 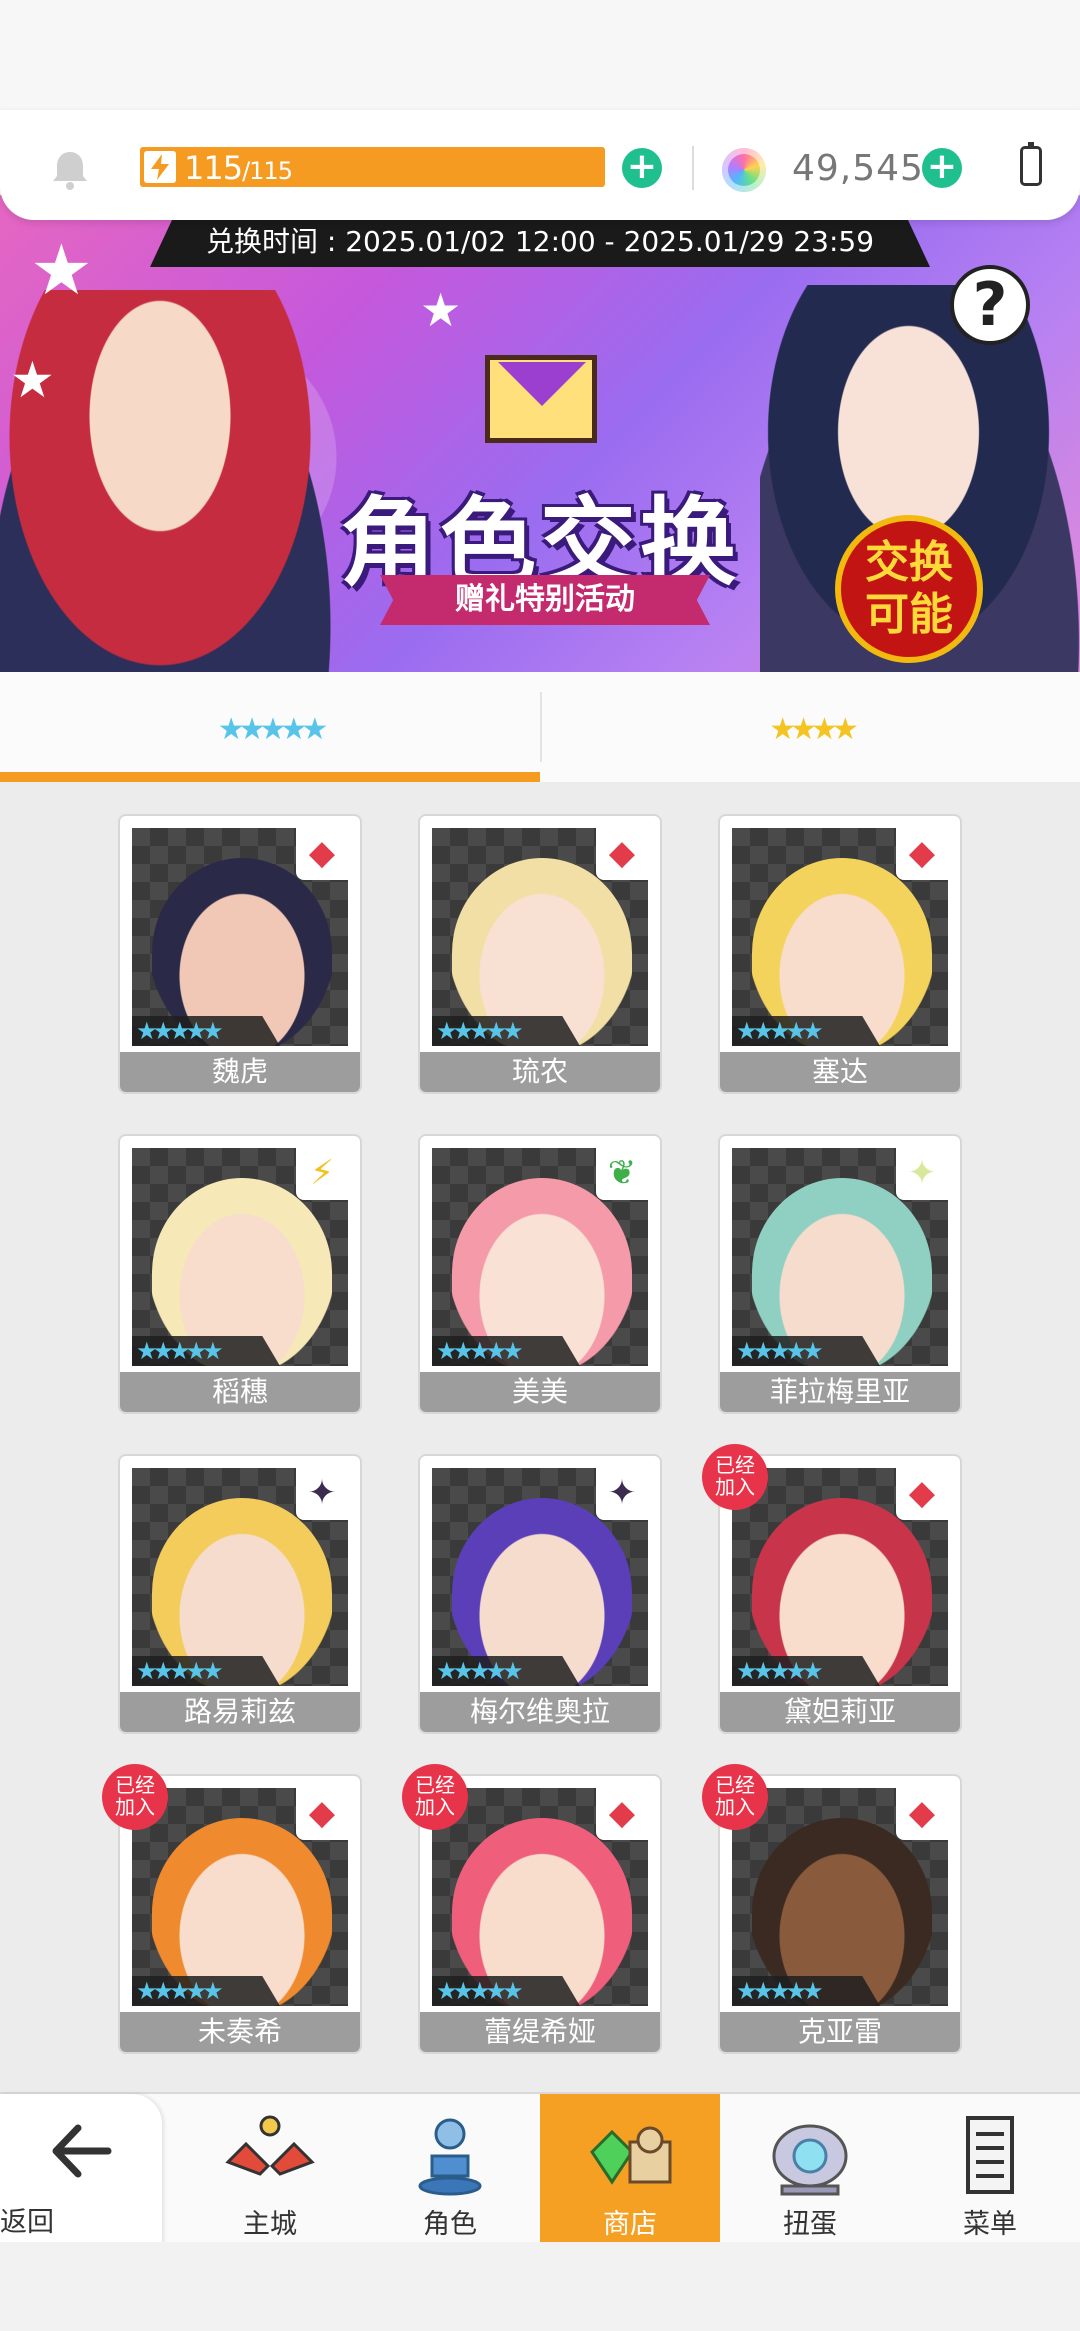 I want to click on battery-icon, so click(x=1031, y=164).